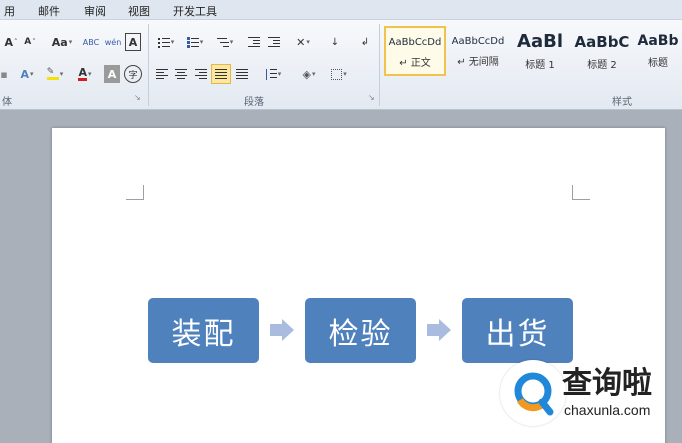 Image resolution: width=682 pixels, height=443 pixels. What do you see at coordinates (27, 74) in the screenshot?
I see `text-effect-button: A ▾` at bounding box center [27, 74].